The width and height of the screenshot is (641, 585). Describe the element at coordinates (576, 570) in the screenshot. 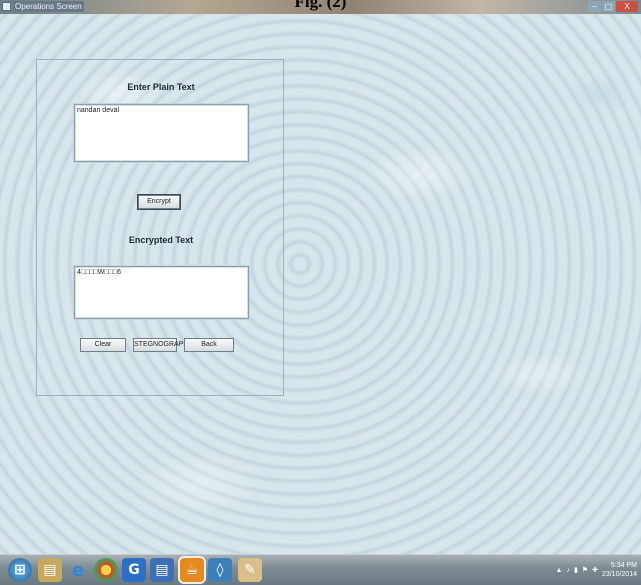

I see `network-icon: ▮` at that location.